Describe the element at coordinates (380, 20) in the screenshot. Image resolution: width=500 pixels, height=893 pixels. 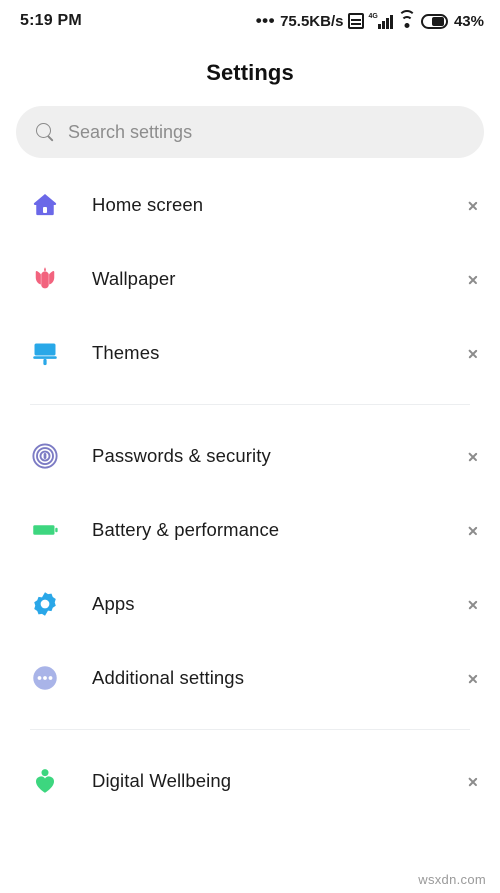
I see `cellular-signal-icon: 4G` at that location.